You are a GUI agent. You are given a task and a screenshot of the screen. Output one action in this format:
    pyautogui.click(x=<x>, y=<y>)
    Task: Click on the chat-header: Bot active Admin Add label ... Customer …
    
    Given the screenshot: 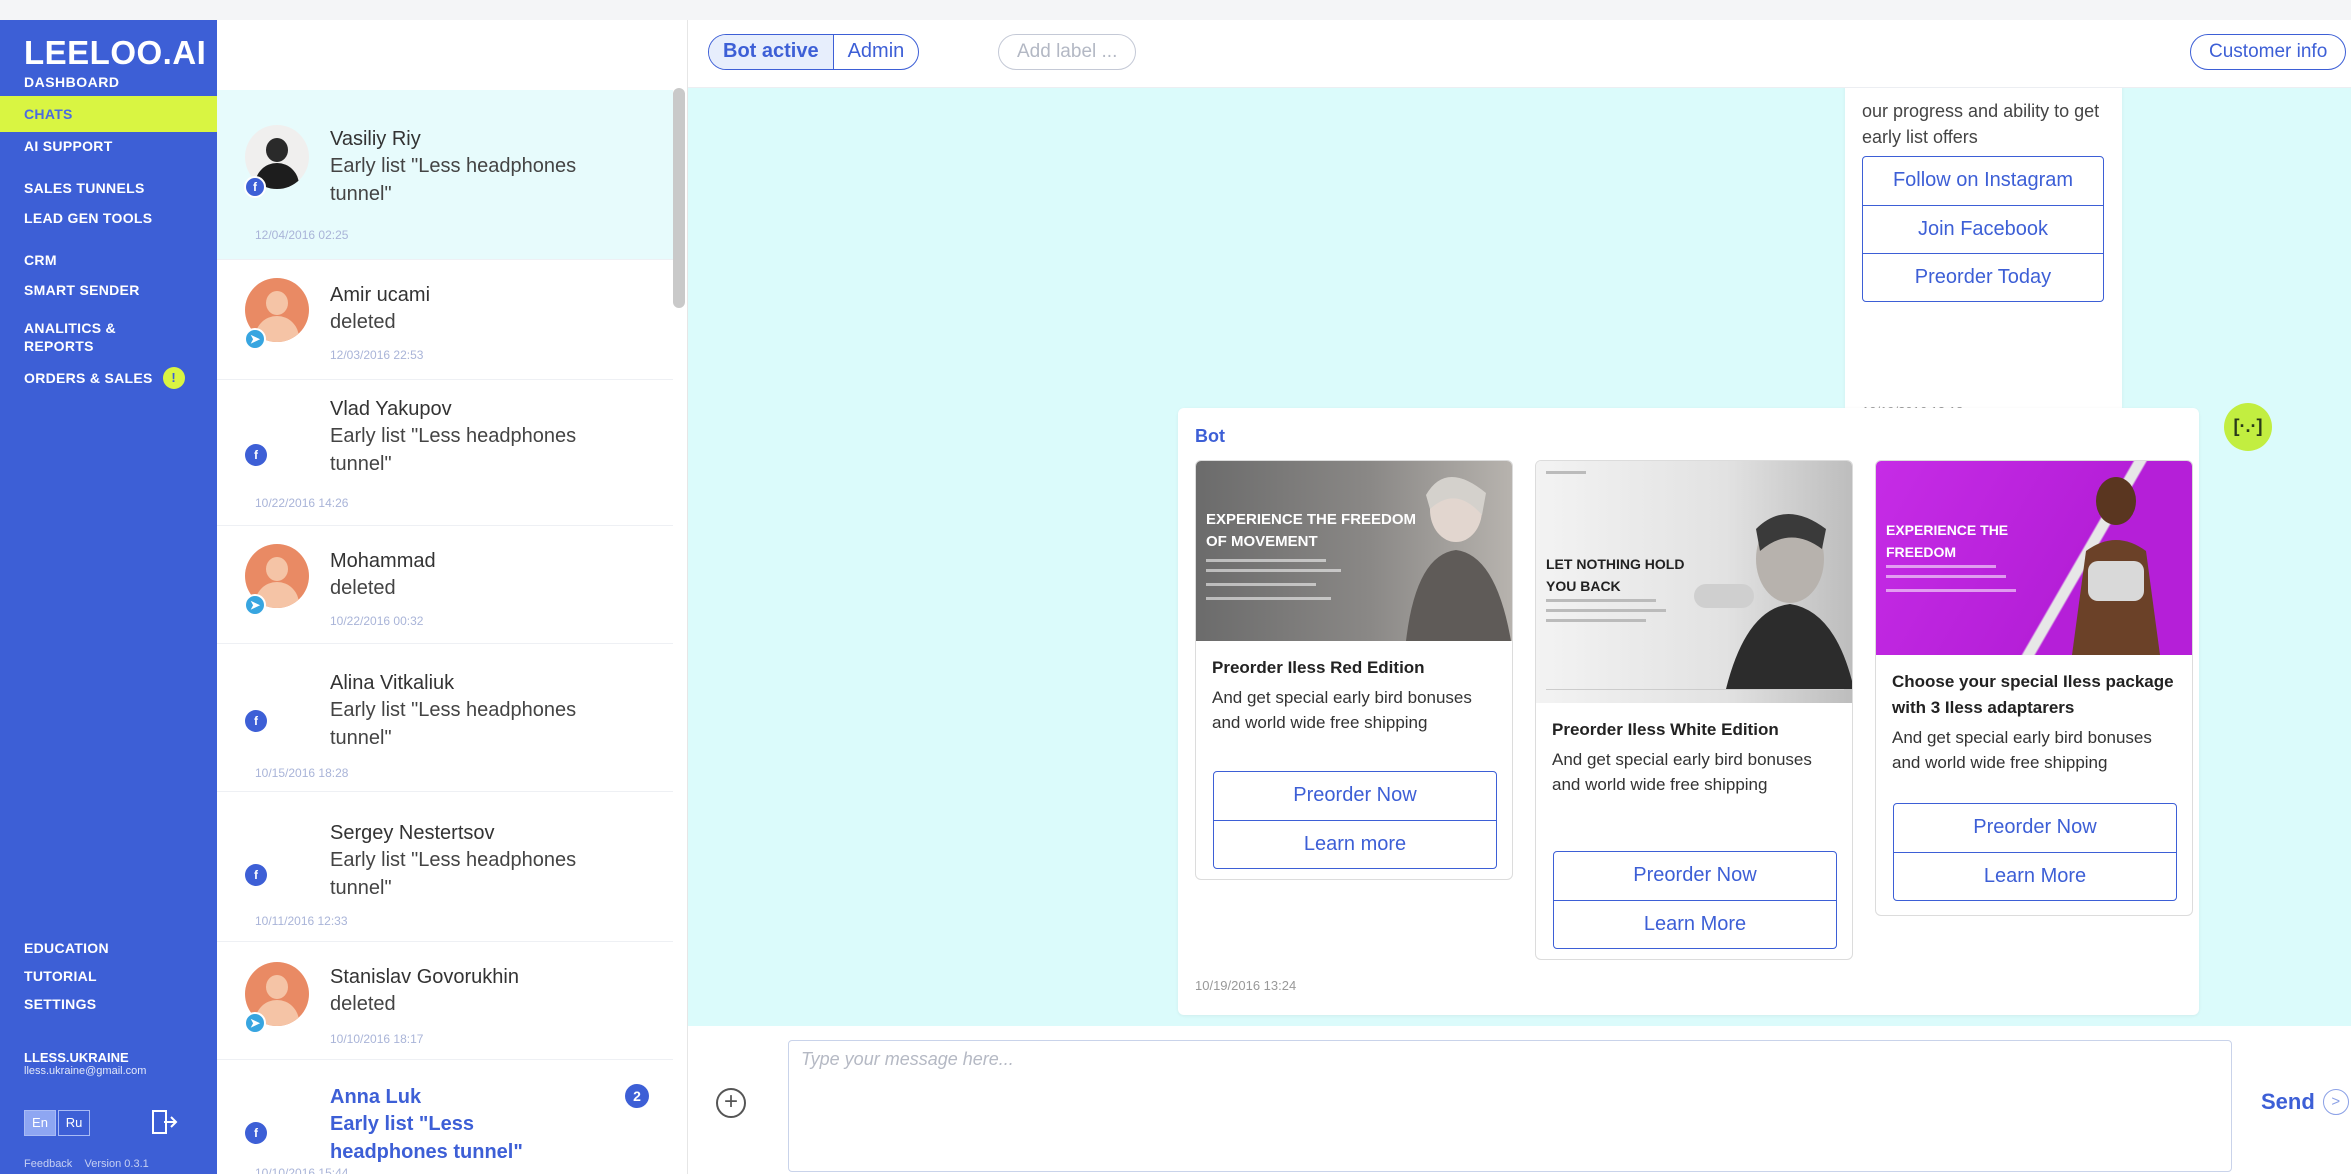 What is the action you would take?
    pyautogui.click(x=1519, y=54)
    